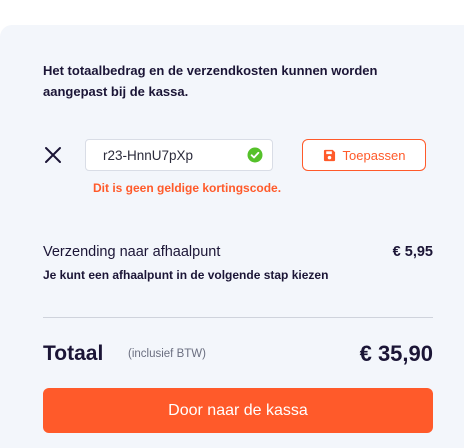 The width and height of the screenshot is (464, 448). What do you see at coordinates (374, 155) in the screenshot?
I see `apply-coupon-label: Toepassen` at bounding box center [374, 155].